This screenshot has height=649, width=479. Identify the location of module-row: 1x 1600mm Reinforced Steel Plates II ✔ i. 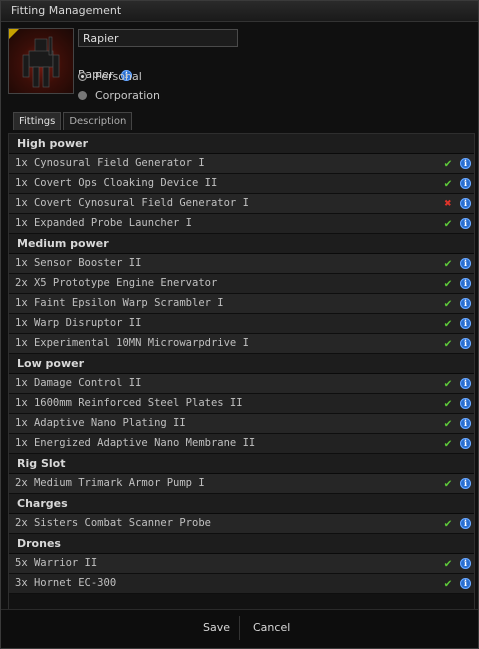
(241, 404).